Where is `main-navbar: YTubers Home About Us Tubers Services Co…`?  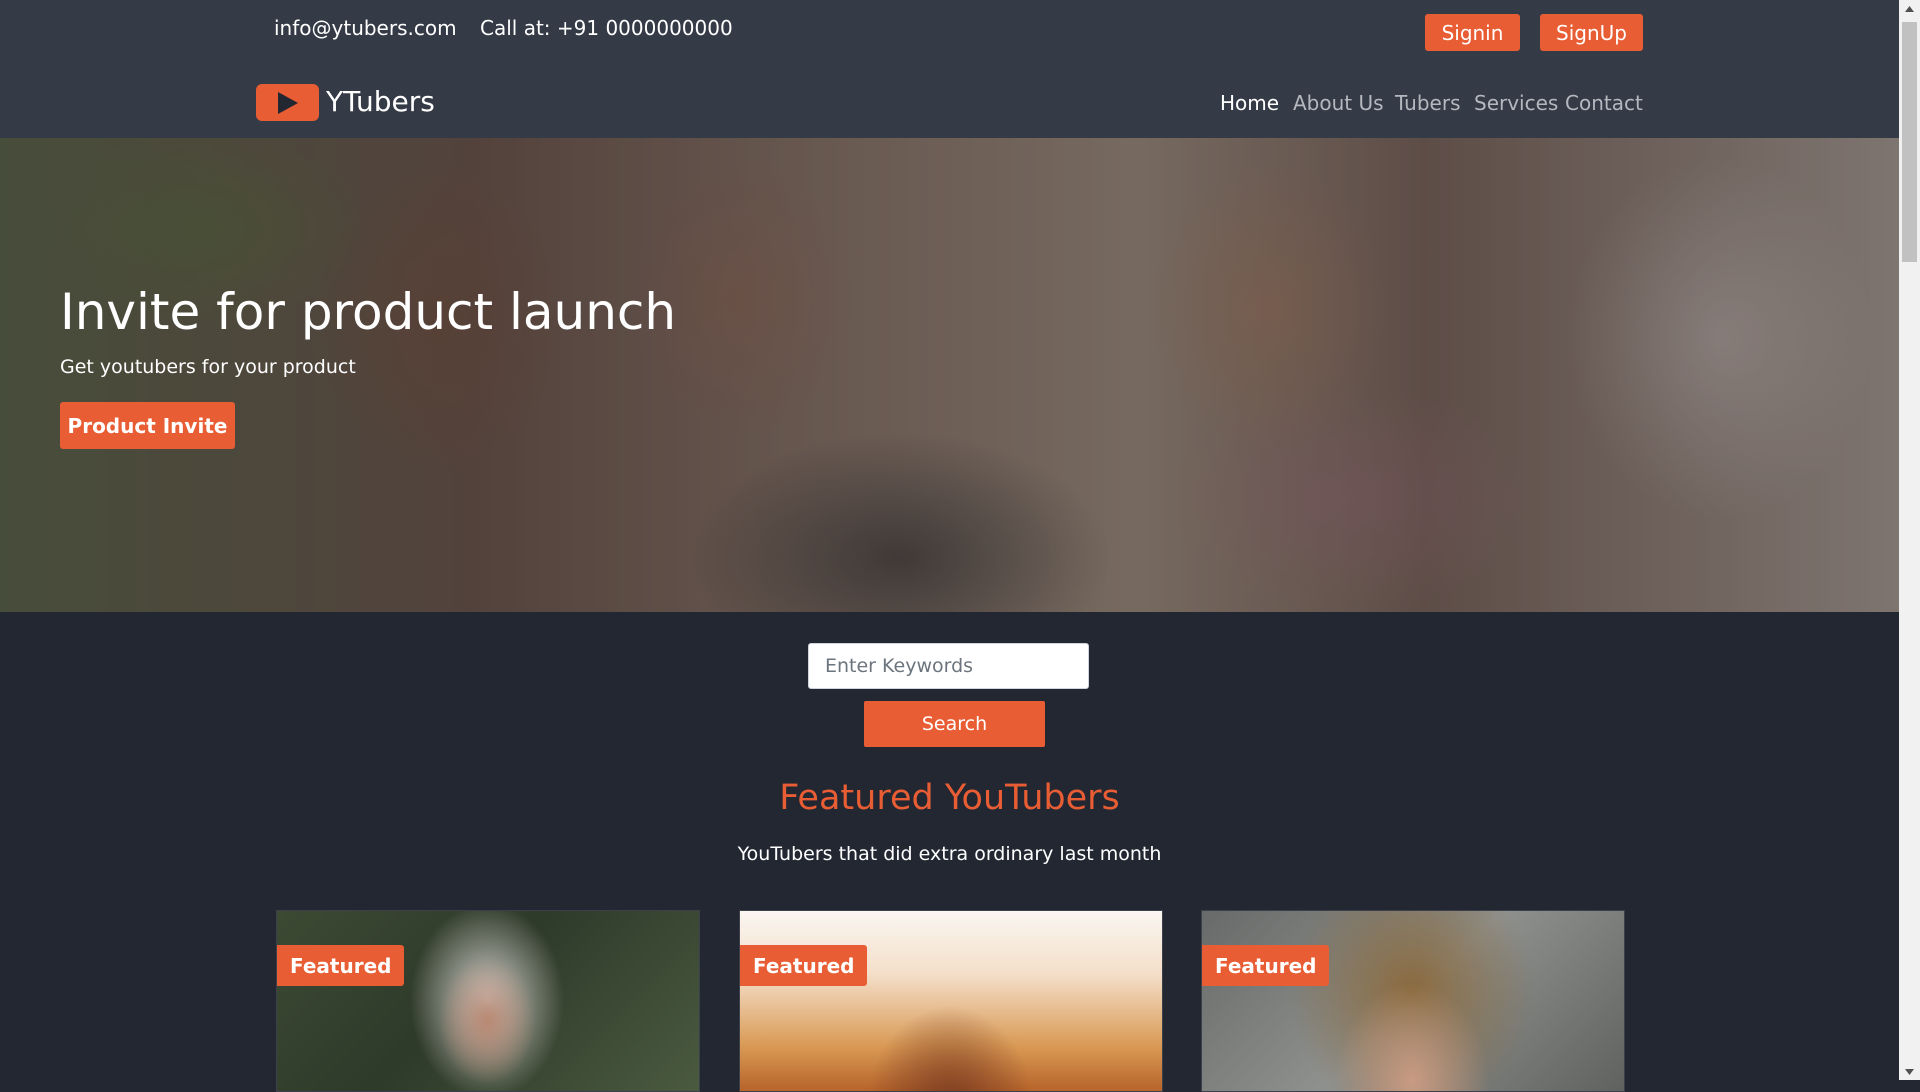 main-navbar: YTubers Home About Us Tubers Services Co… is located at coordinates (949, 100).